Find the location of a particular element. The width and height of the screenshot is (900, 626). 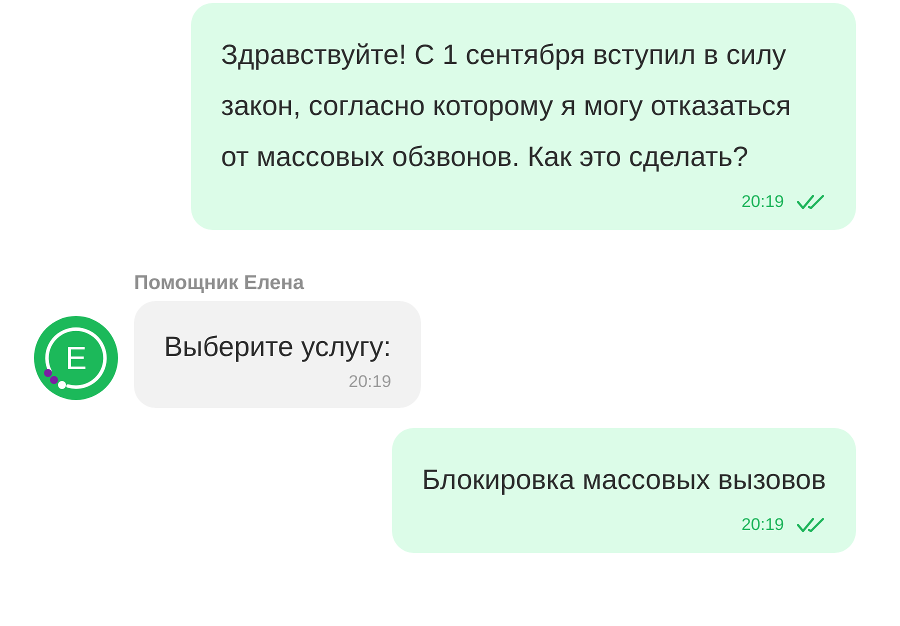

message-text: Здравствуйте! С 1 сентября вступил в силу закон, согласно которому я могу отказаться от массовых обзвонов. Как это сделать? is located at coordinates (506, 106).